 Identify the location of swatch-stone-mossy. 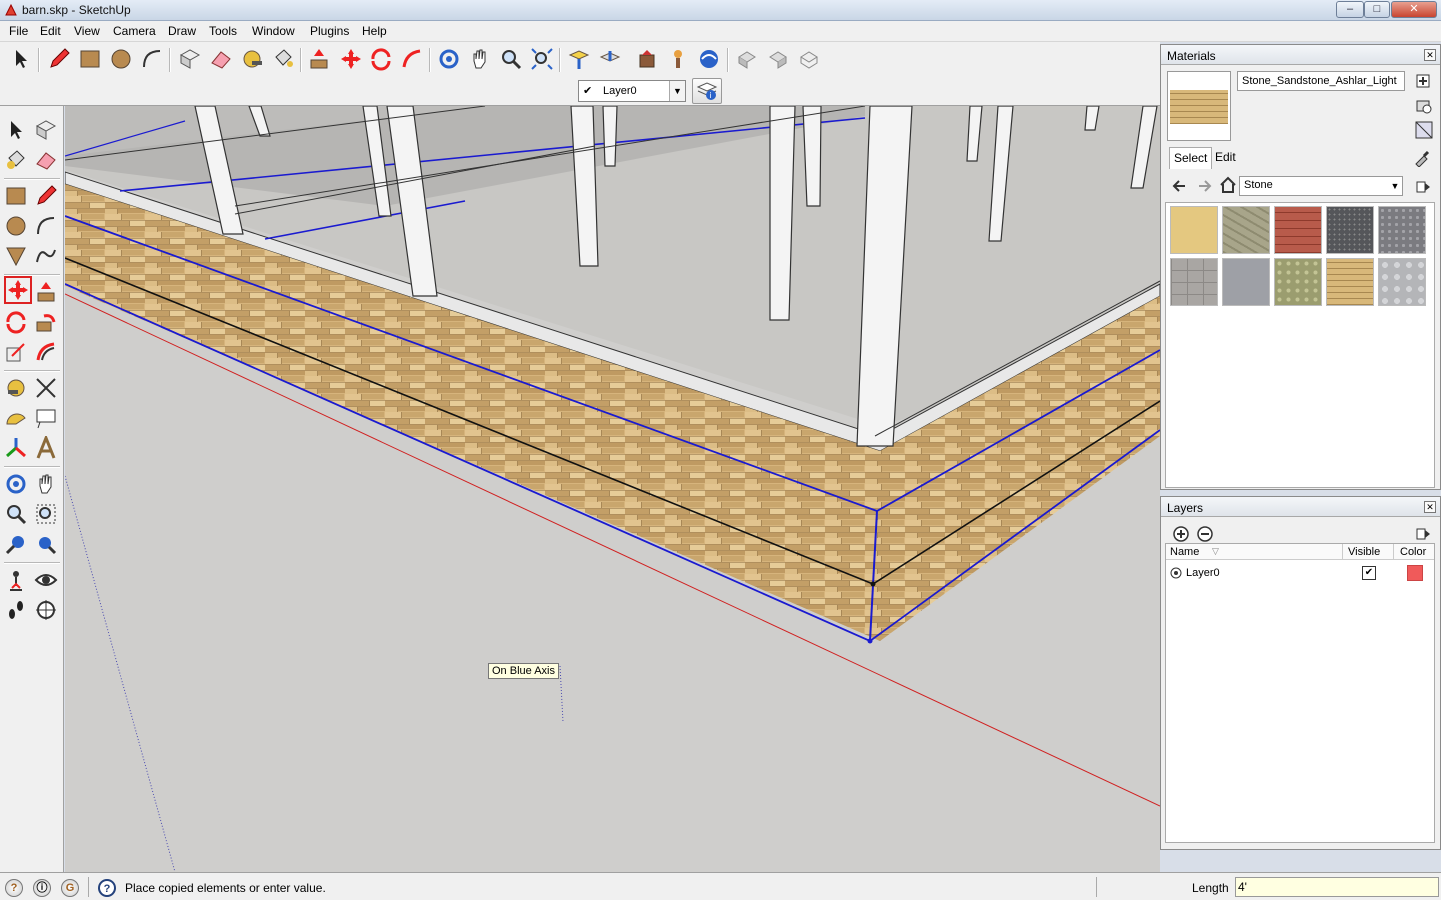
(1246, 230).